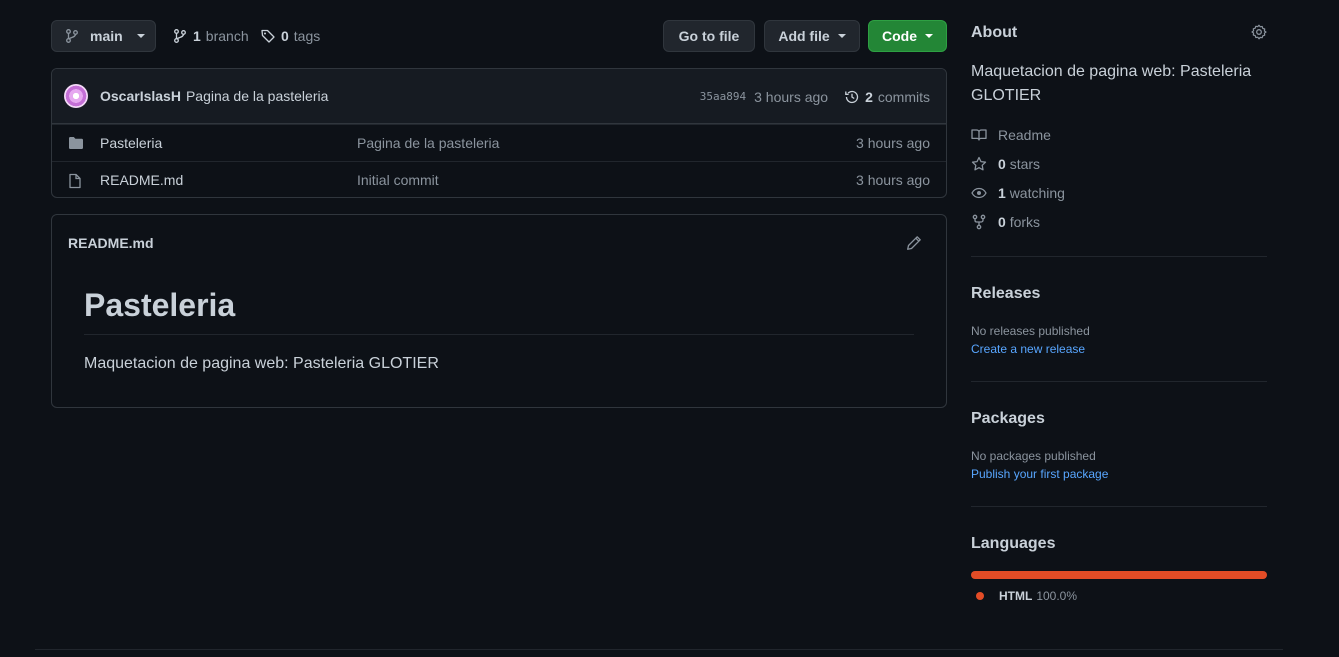 Image resolution: width=1339 pixels, height=657 pixels. I want to click on branch-select-button: main, so click(103, 36).